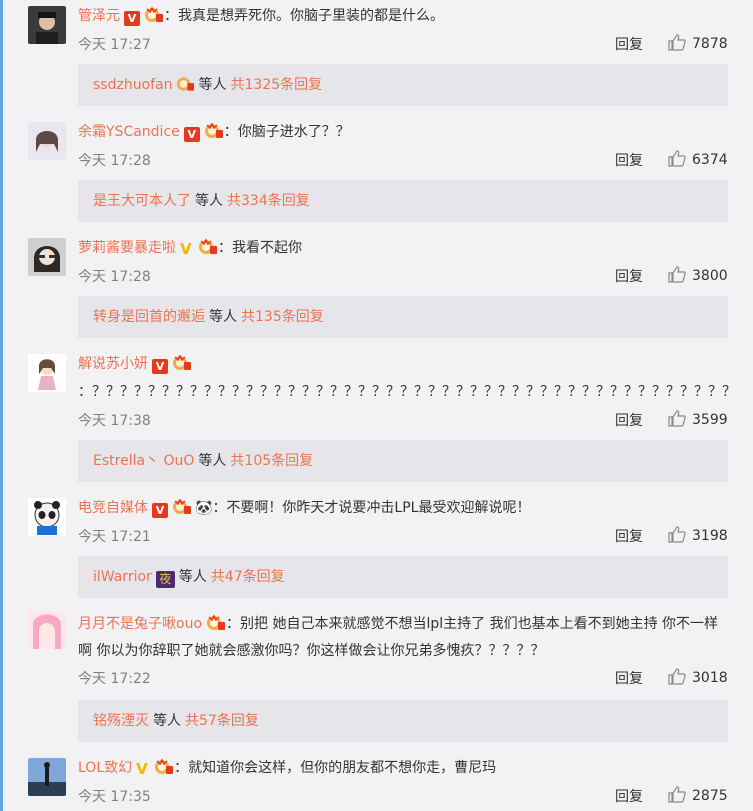 The width and height of the screenshot is (753, 811). Describe the element at coordinates (99, 16) in the screenshot. I see `username-link: 管泽元` at that location.